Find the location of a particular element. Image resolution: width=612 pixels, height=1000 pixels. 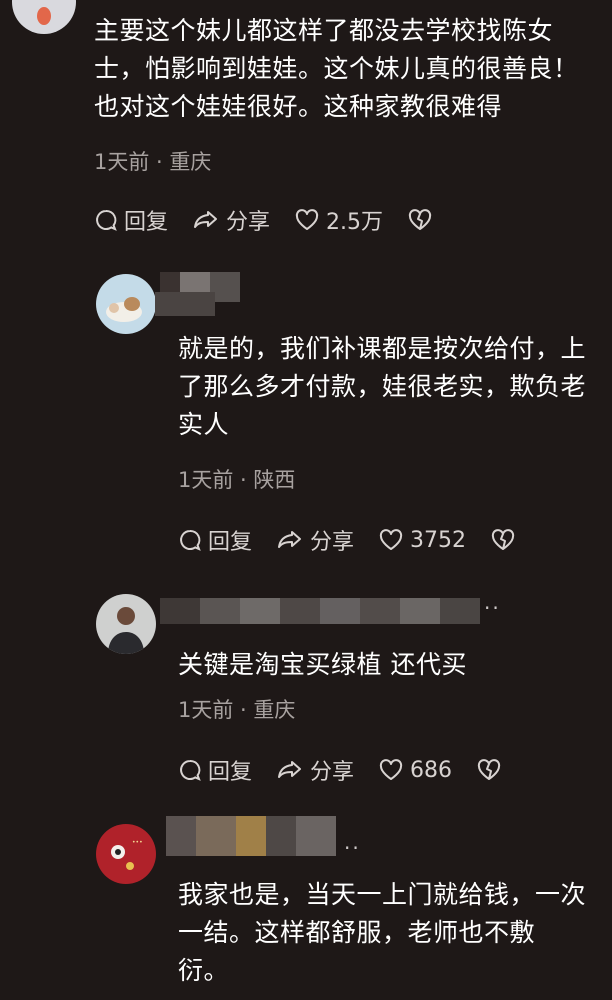

comment-line: 也对这个娃娃很好。这种家教很难得 is located at coordinates (298, 106).